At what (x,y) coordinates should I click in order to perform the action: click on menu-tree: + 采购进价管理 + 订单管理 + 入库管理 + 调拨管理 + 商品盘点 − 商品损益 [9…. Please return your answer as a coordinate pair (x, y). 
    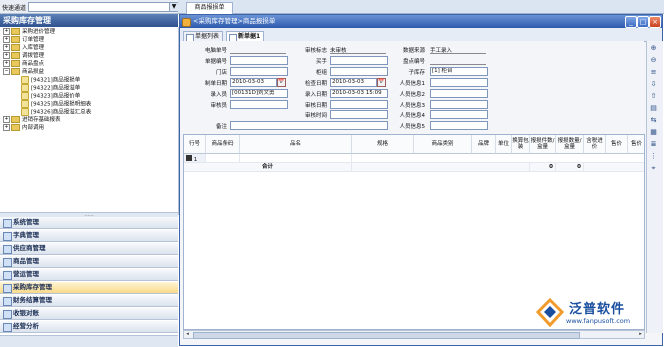
    Looking at the image, I should click on (89, 121).